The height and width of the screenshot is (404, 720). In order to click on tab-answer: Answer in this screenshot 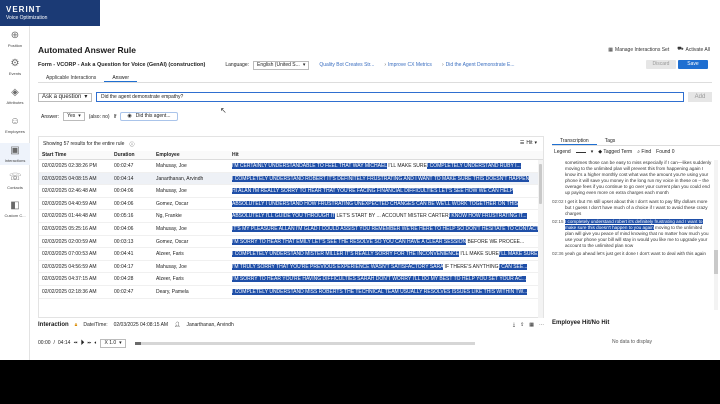, I will do `click(120, 78)`.